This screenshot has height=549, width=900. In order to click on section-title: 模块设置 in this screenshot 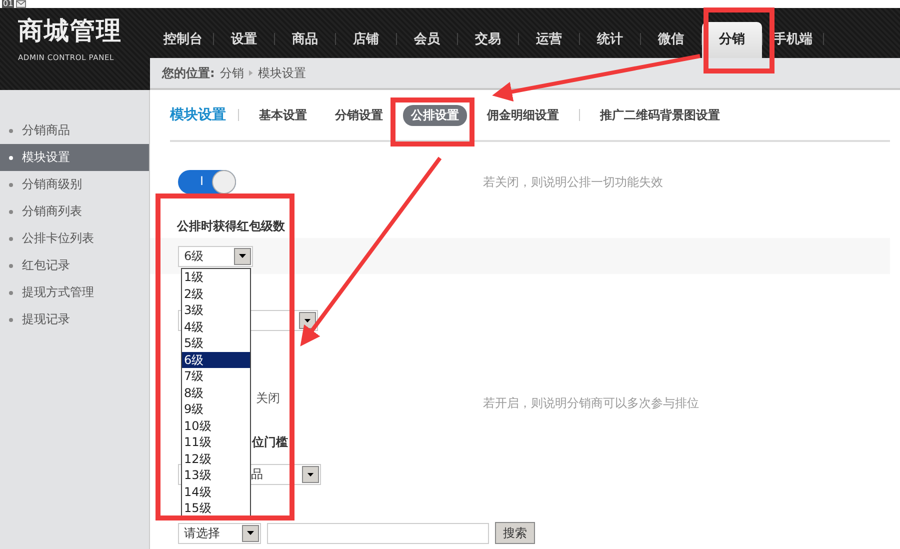, I will do `click(198, 115)`.